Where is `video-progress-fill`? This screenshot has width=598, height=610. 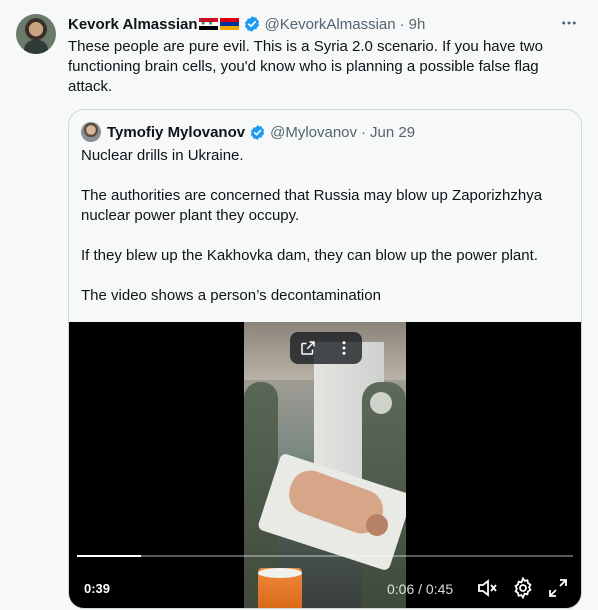 video-progress-fill is located at coordinates (109, 556).